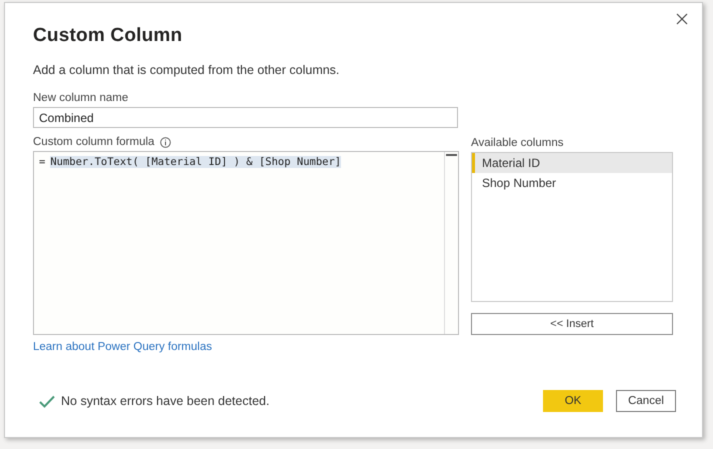 The image size is (713, 449). Describe the element at coordinates (573, 401) in the screenshot. I see `ok-button: OK` at that location.